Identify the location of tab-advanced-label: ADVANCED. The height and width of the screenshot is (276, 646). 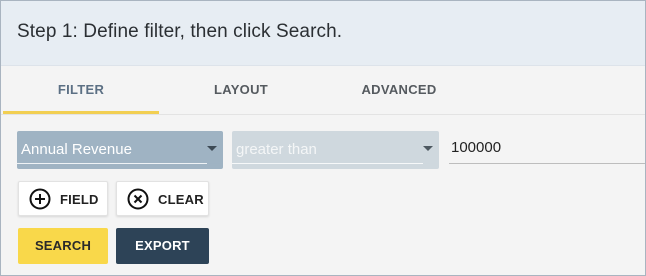
(399, 89).